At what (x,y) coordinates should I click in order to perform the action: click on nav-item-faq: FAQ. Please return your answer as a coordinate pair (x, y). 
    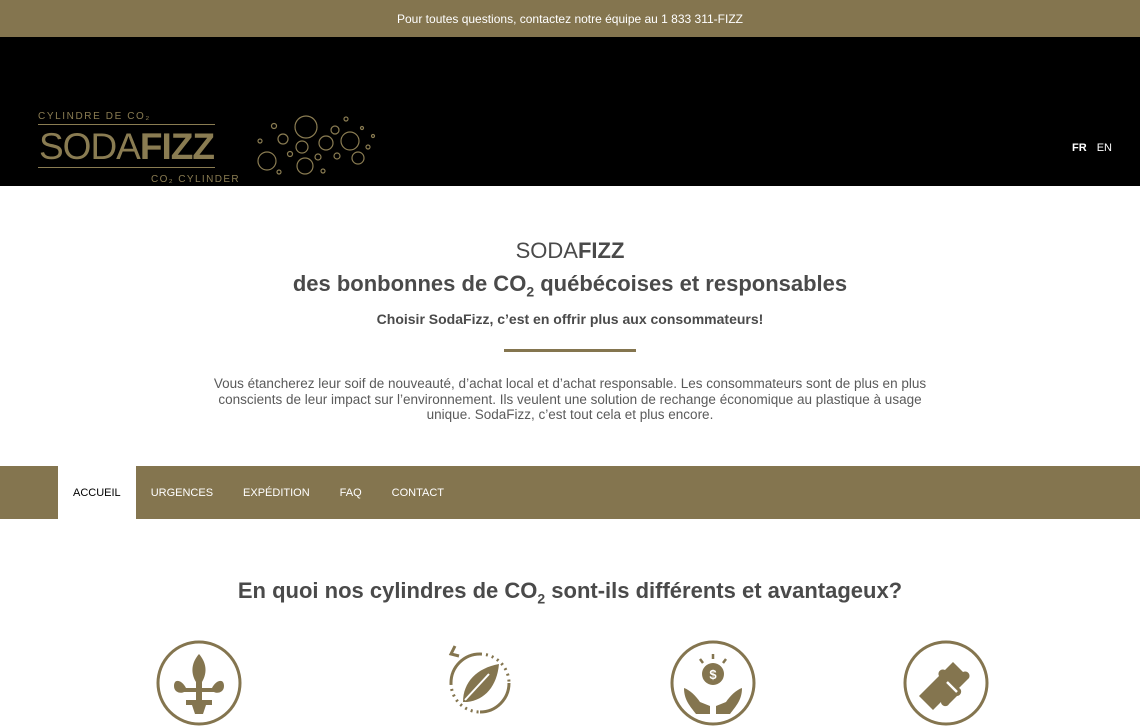
    Looking at the image, I should click on (351, 492).